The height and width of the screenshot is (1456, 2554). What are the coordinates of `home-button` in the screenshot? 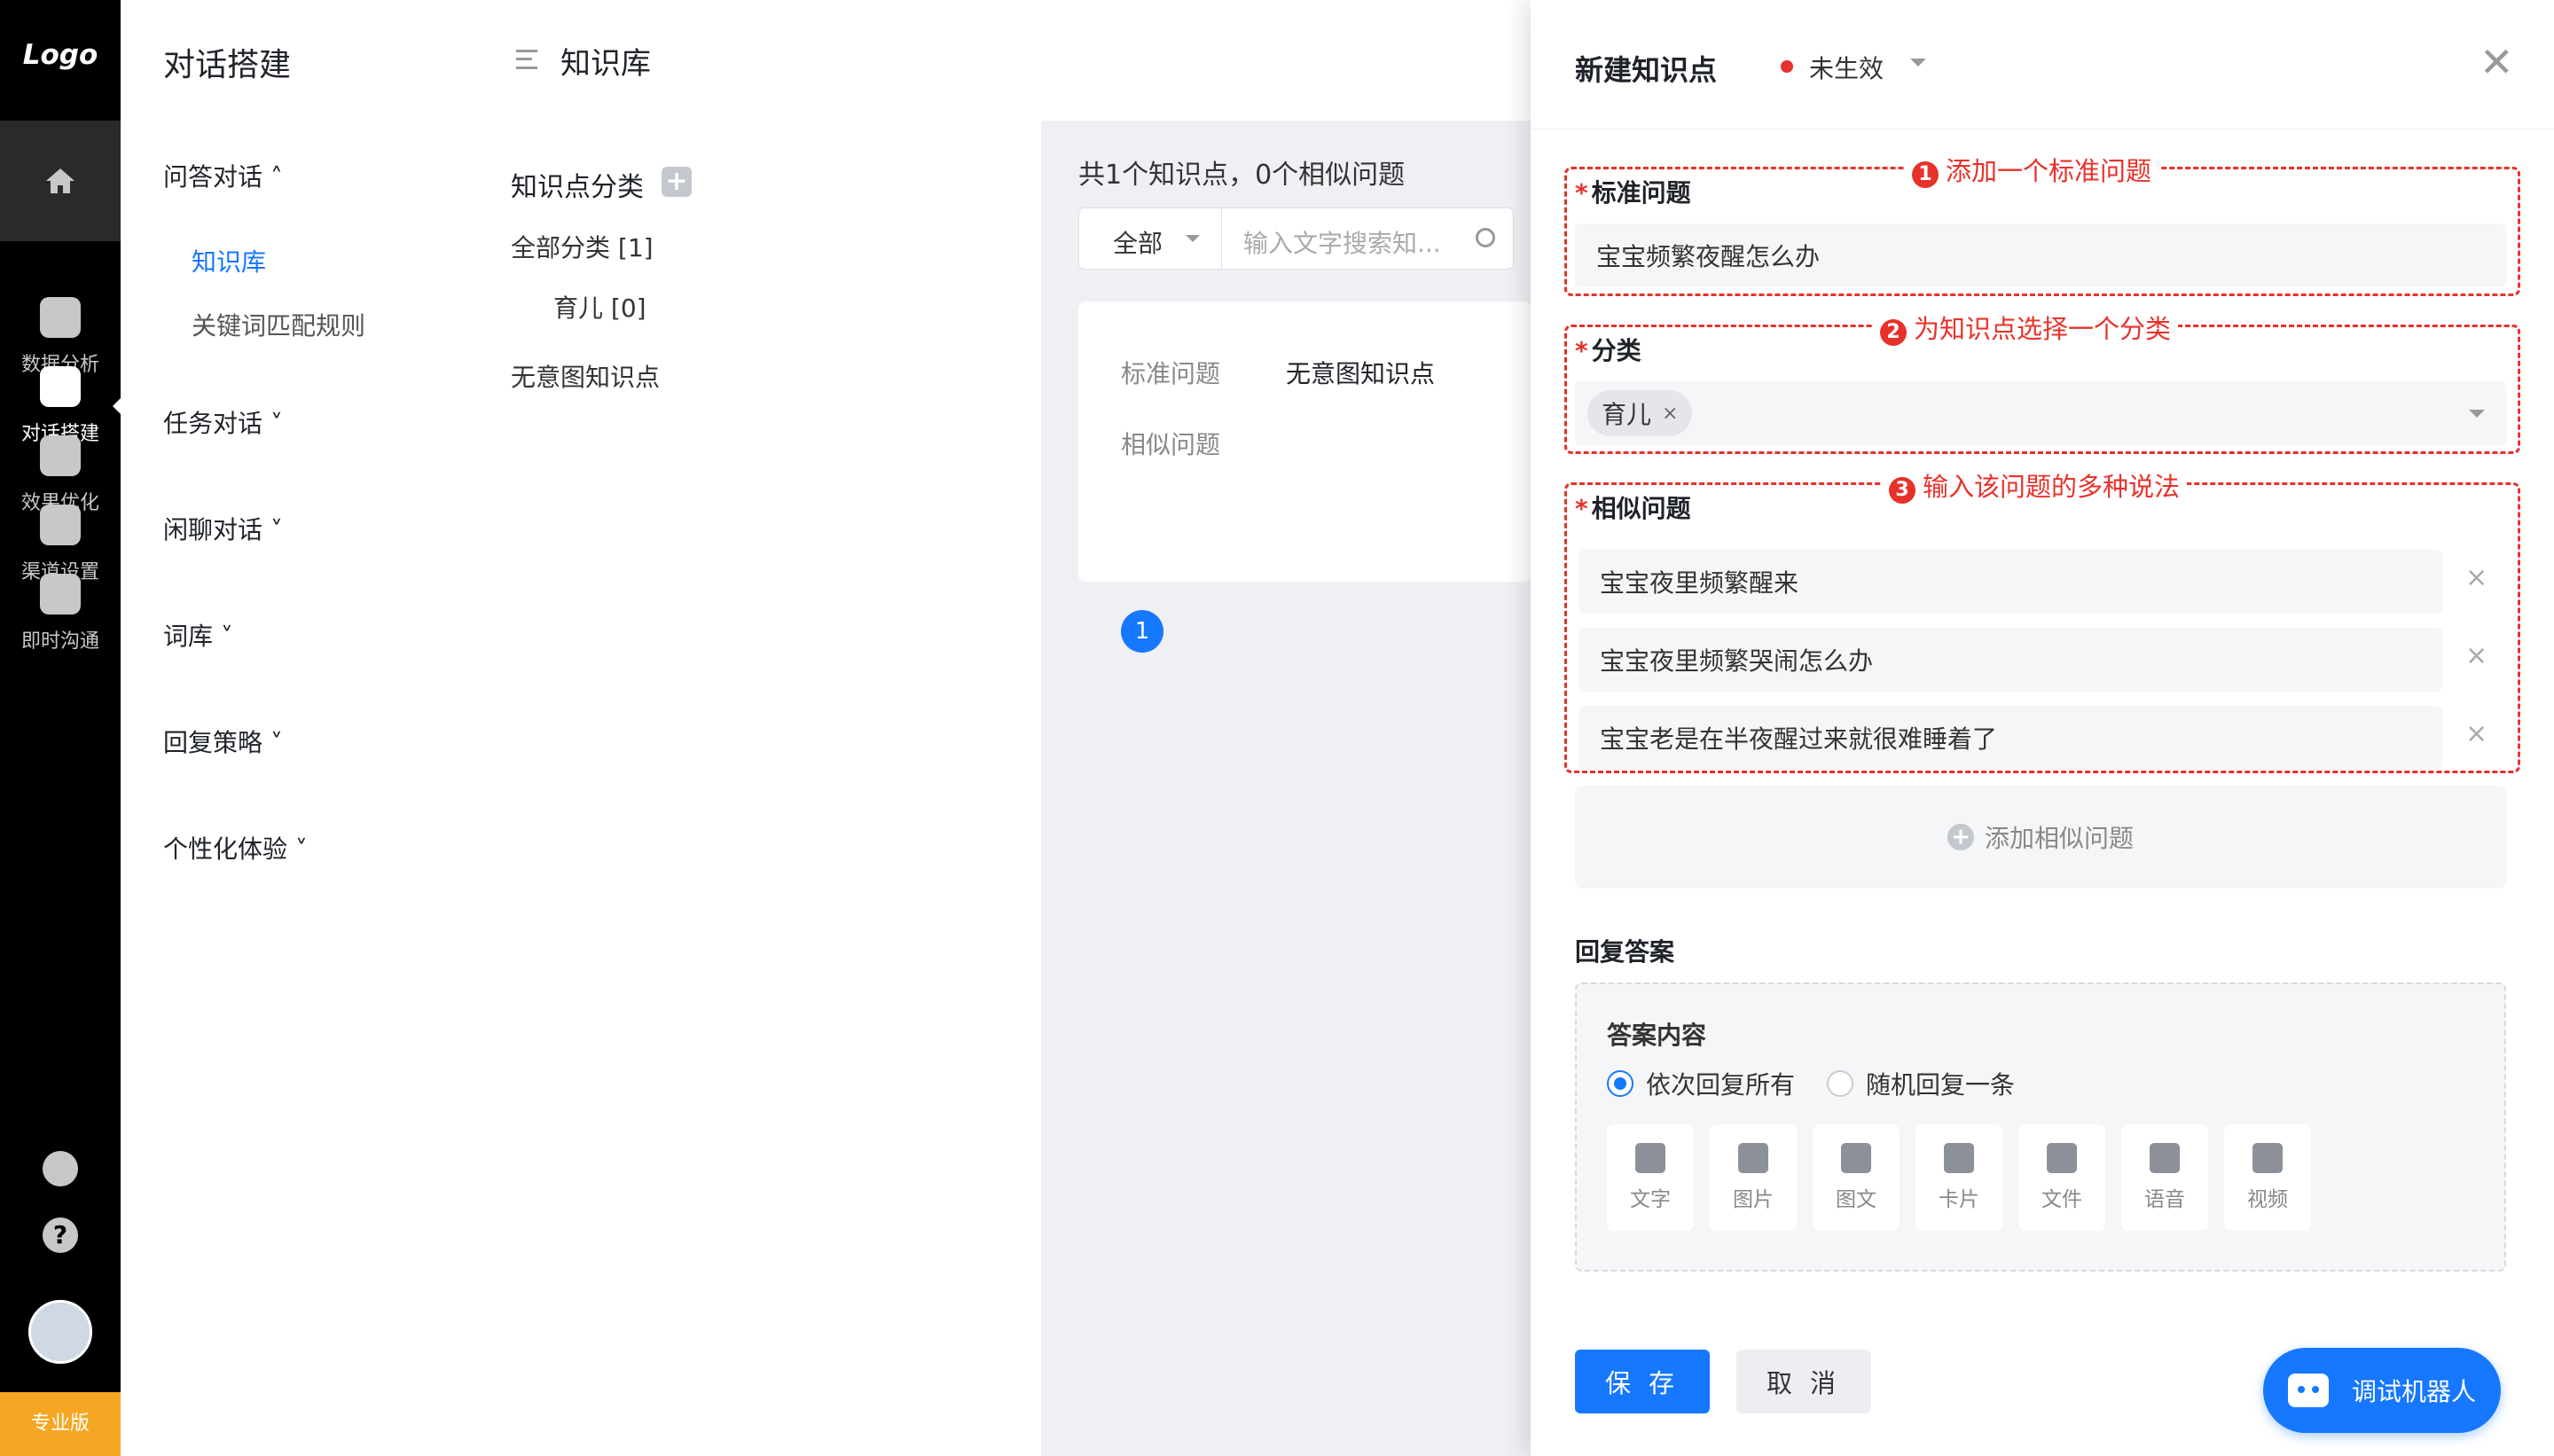 It's located at (60, 181).